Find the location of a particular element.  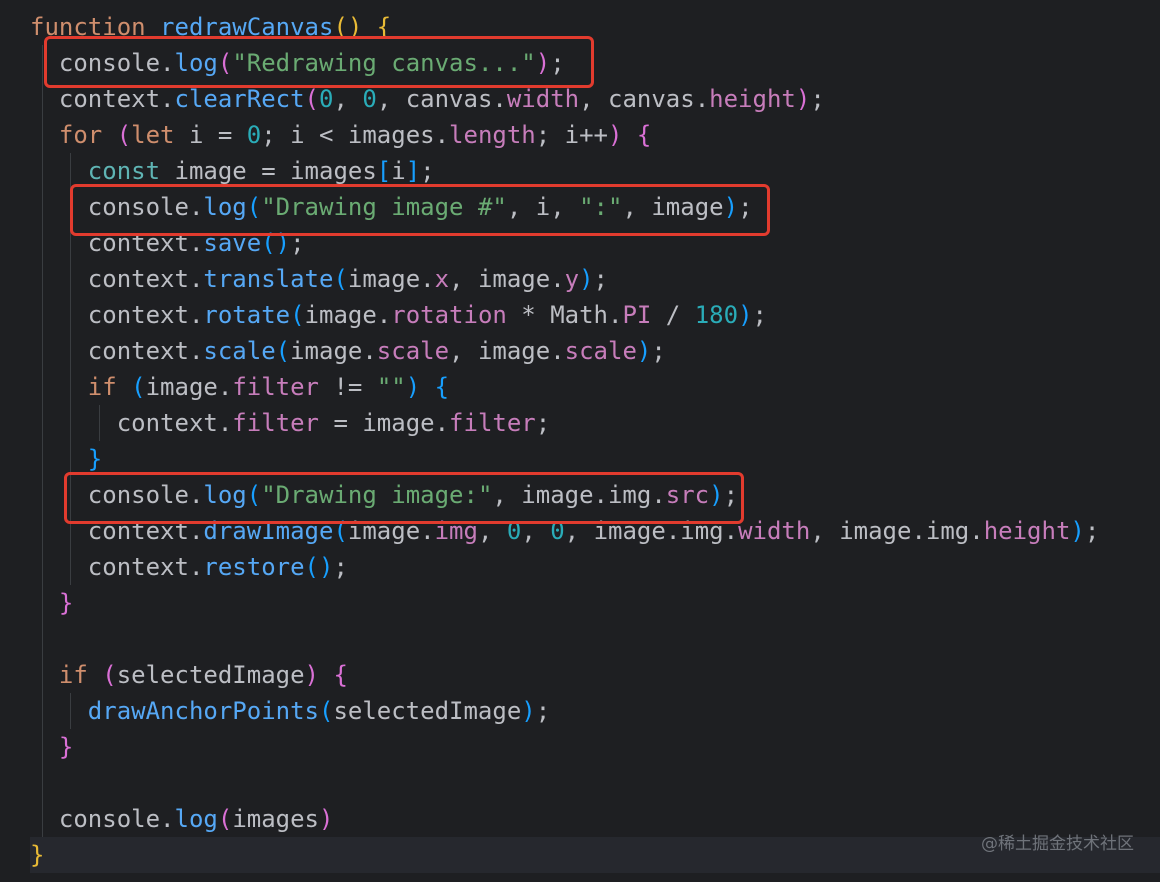

code-token: () is located at coordinates (319, 567).